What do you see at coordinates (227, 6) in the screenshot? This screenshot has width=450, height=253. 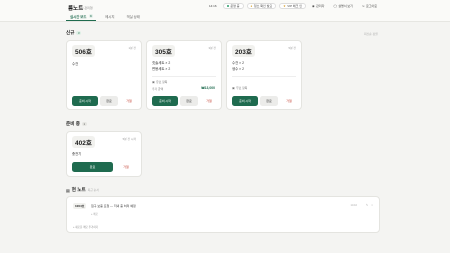 I see `status-dot-icon` at bounding box center [227, 6].